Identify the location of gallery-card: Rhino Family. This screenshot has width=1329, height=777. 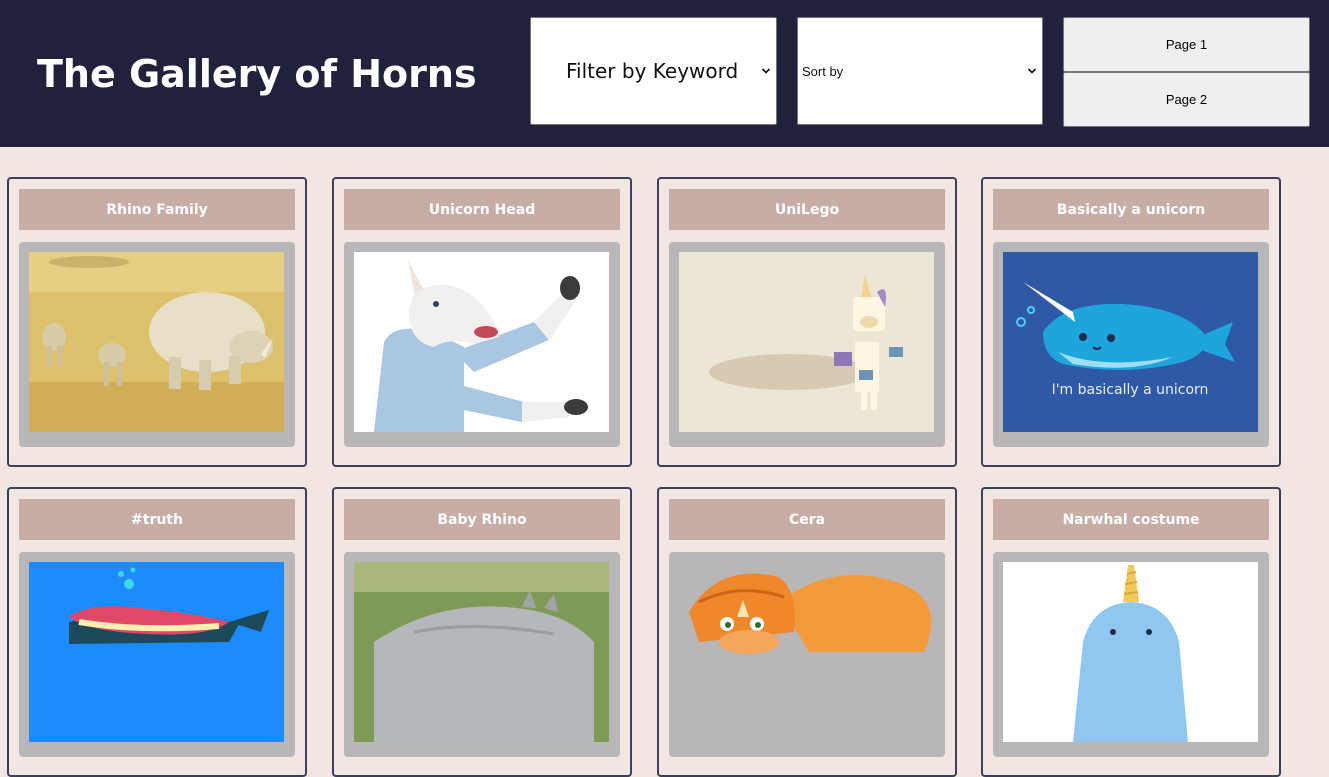
(157, 322).